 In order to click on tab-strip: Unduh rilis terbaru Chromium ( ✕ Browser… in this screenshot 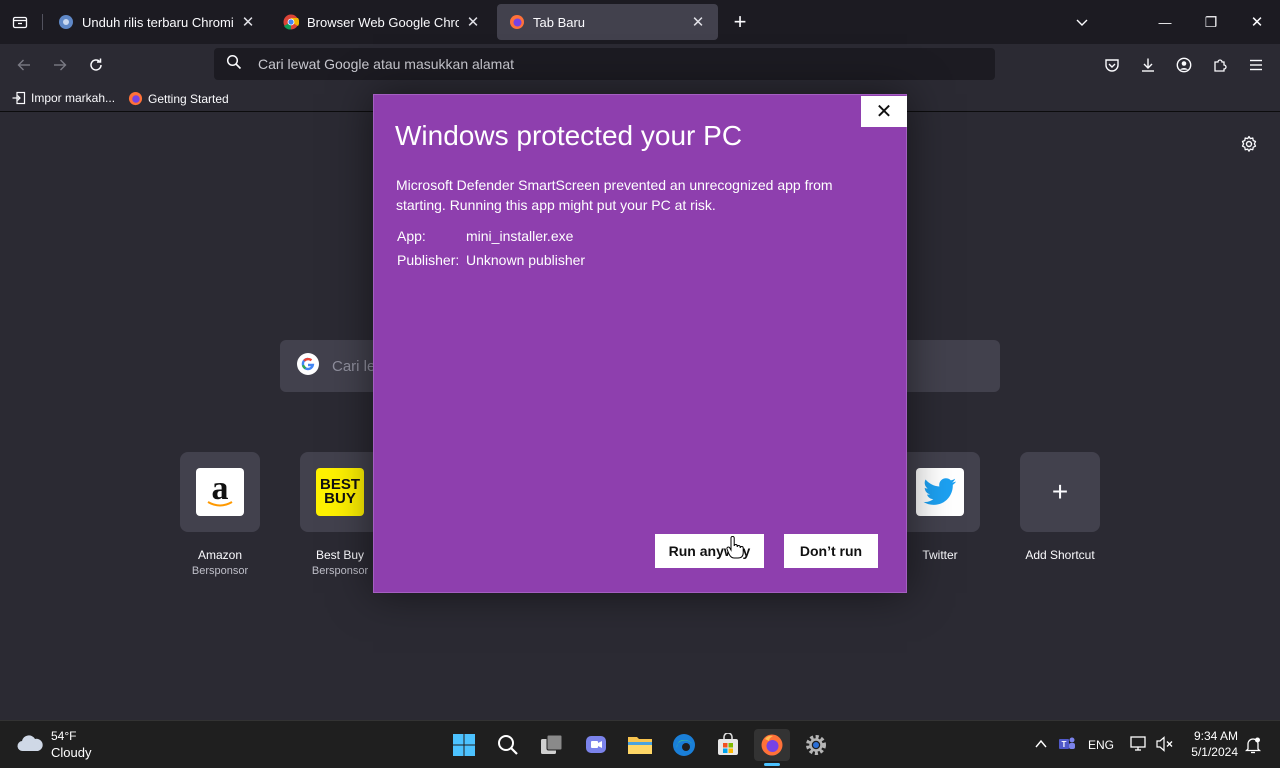, I will do `click(640, 22)`.